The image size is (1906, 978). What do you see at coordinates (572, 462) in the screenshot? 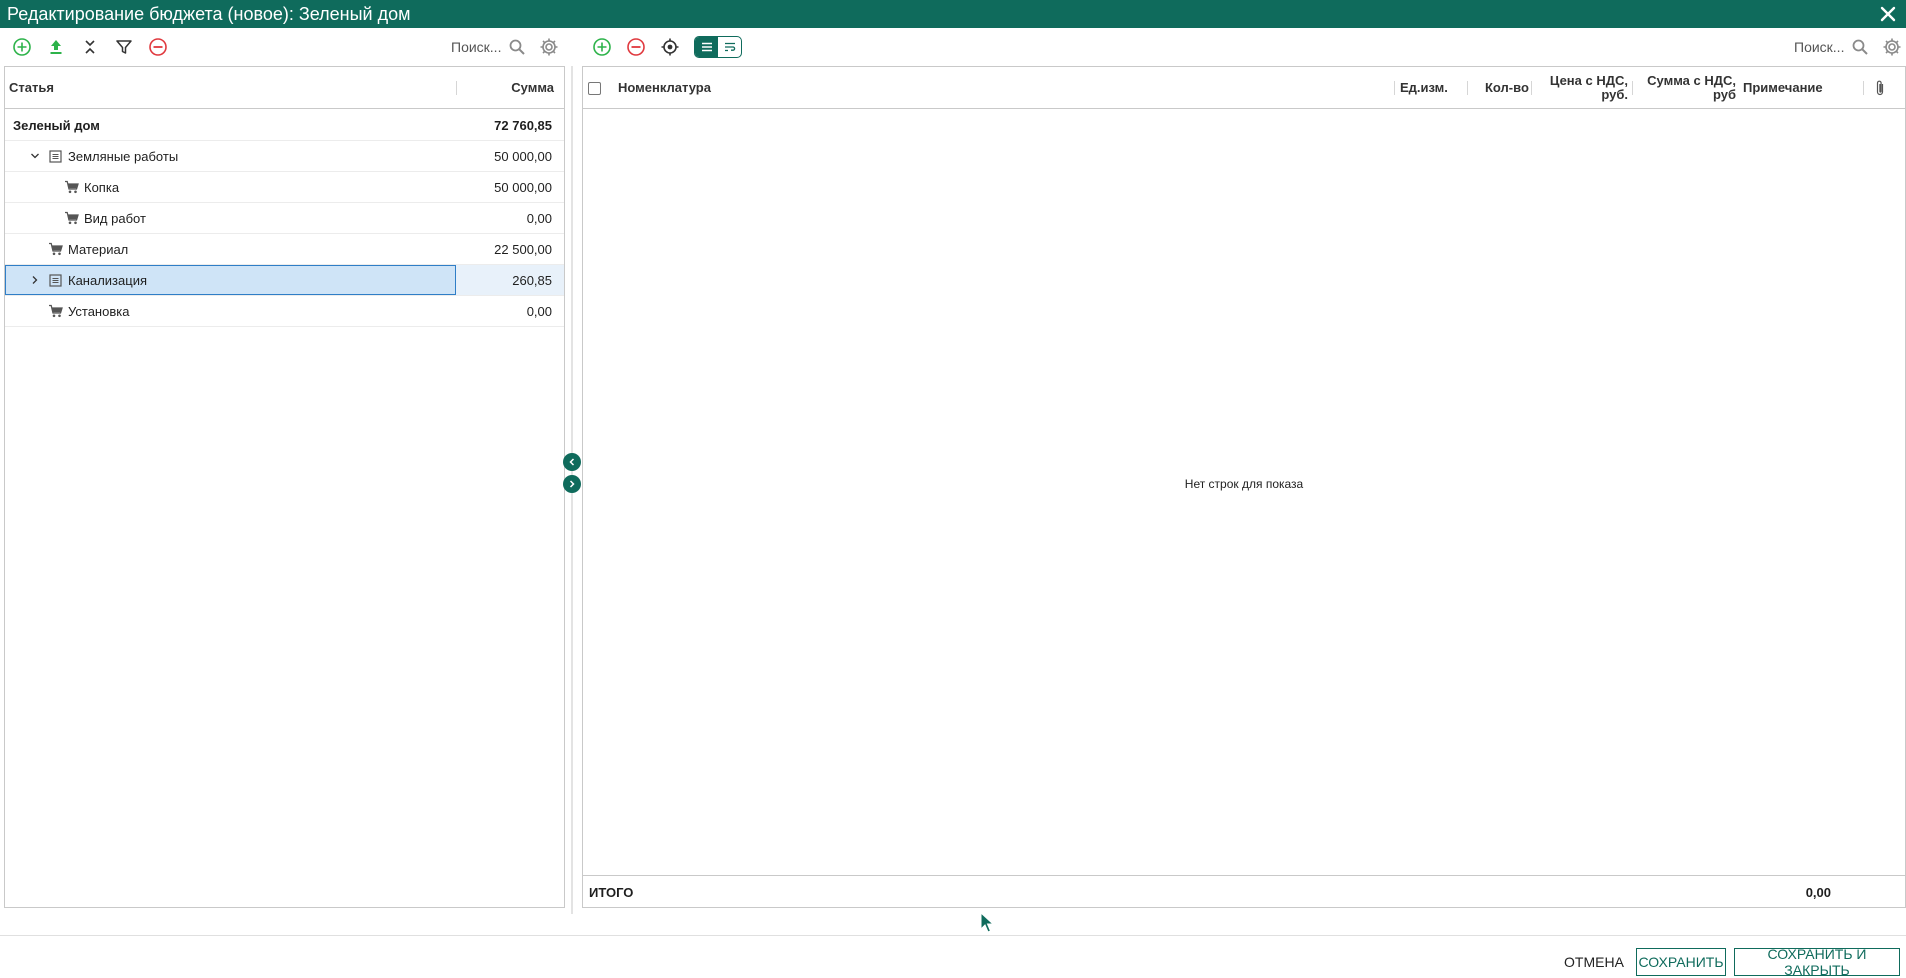
I see `collapse-left-button` at bounding box center [572, 462].